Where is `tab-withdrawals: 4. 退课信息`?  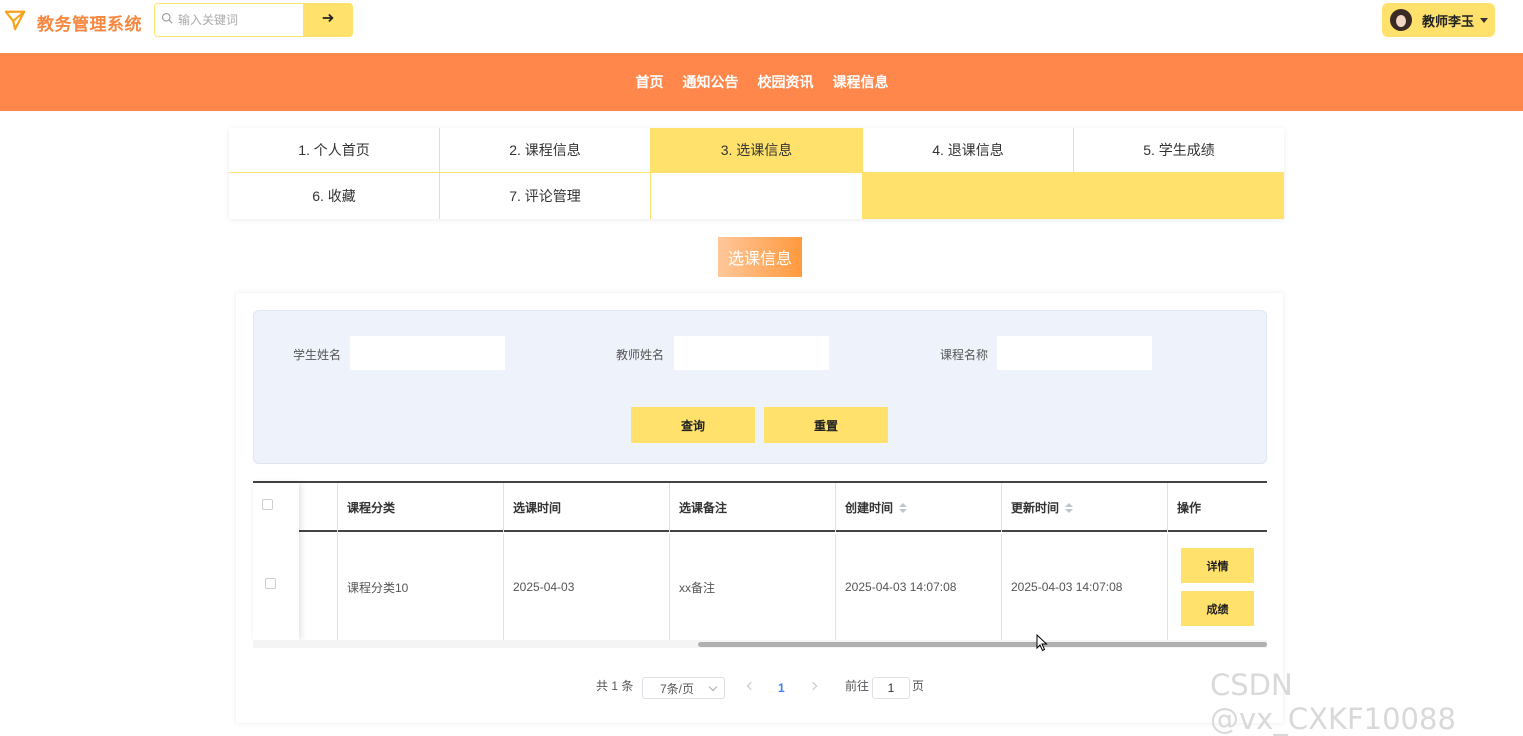 tab-withdrawals: 4. 退课信息 is located at coordinates (968, 150).